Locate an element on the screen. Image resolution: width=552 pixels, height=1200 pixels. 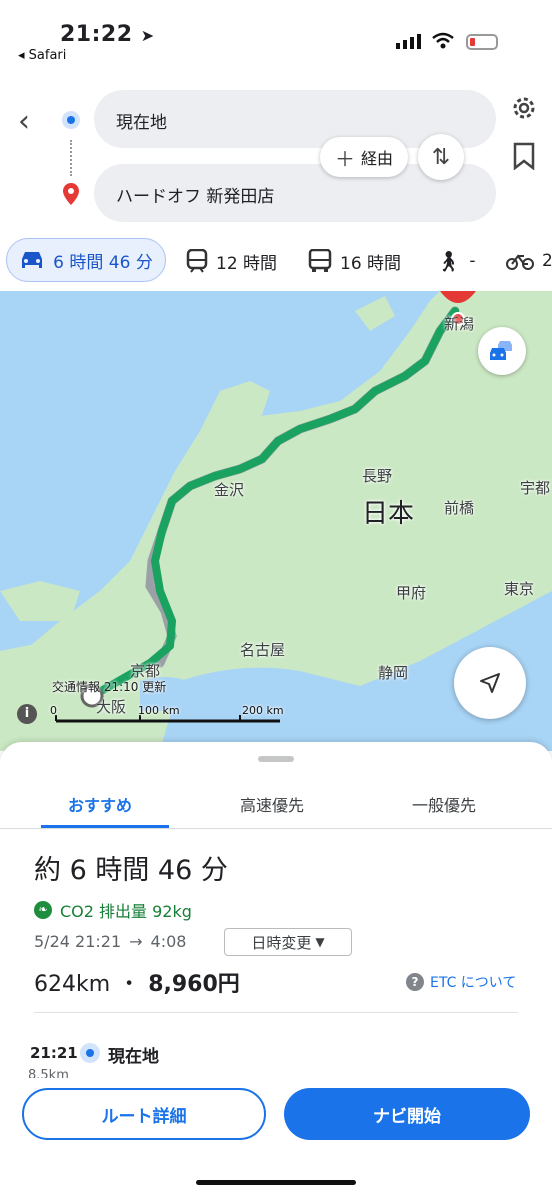
traffic-layer-button is located at coordinates (502, 351).